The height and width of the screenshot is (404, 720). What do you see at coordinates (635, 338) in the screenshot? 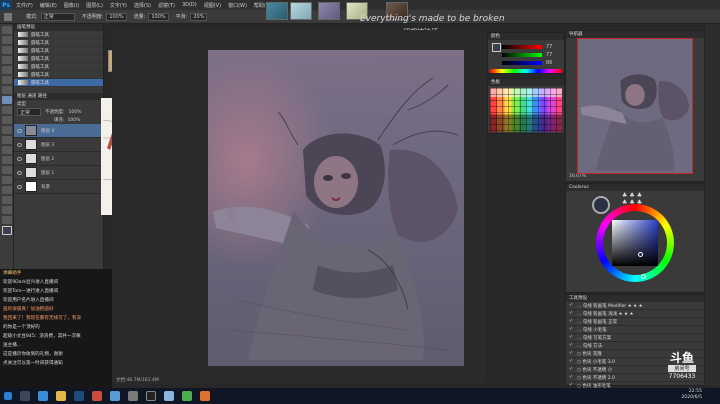
I see `tool-preset-item: ✓... 勾线 写笔方案` at bounding box center [635, 338].